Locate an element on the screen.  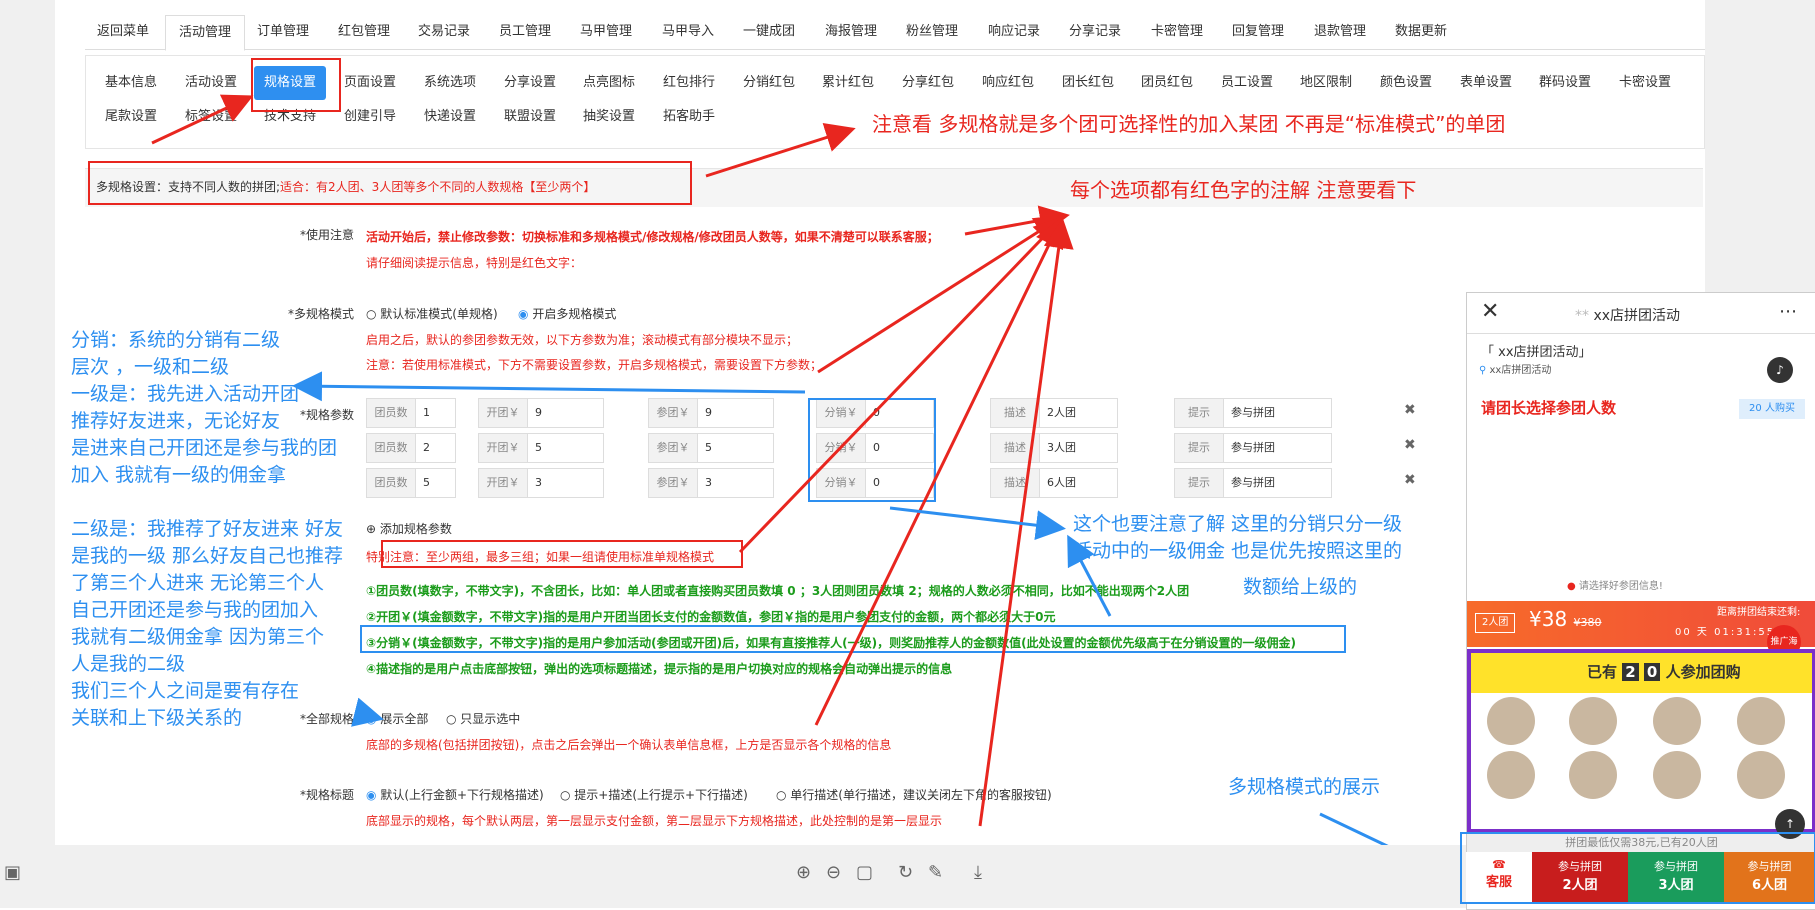
zoom-out-icon: ⊖ is located at coordinates (833, 872).